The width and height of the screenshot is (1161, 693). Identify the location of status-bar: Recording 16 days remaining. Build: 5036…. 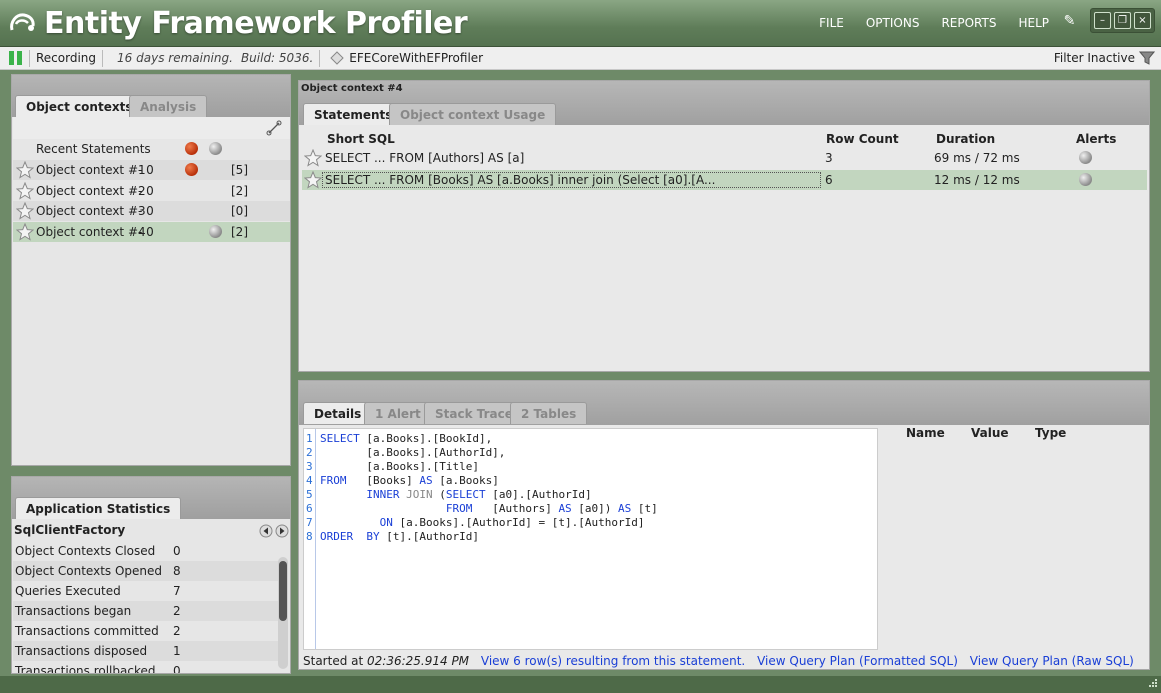
(580, 58).